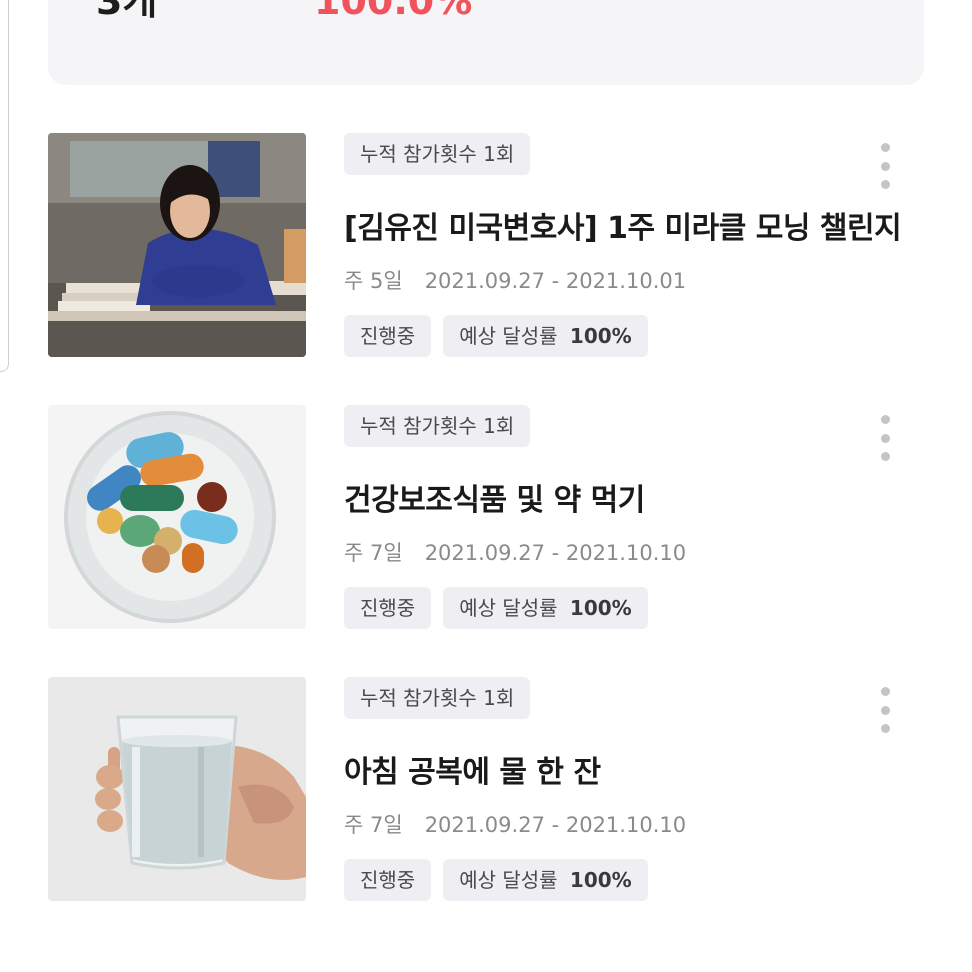 This screenshot has height=972, width=972. I want to click on challenge-title: 아침 공복에 물 한 잔, so click(472, 769).